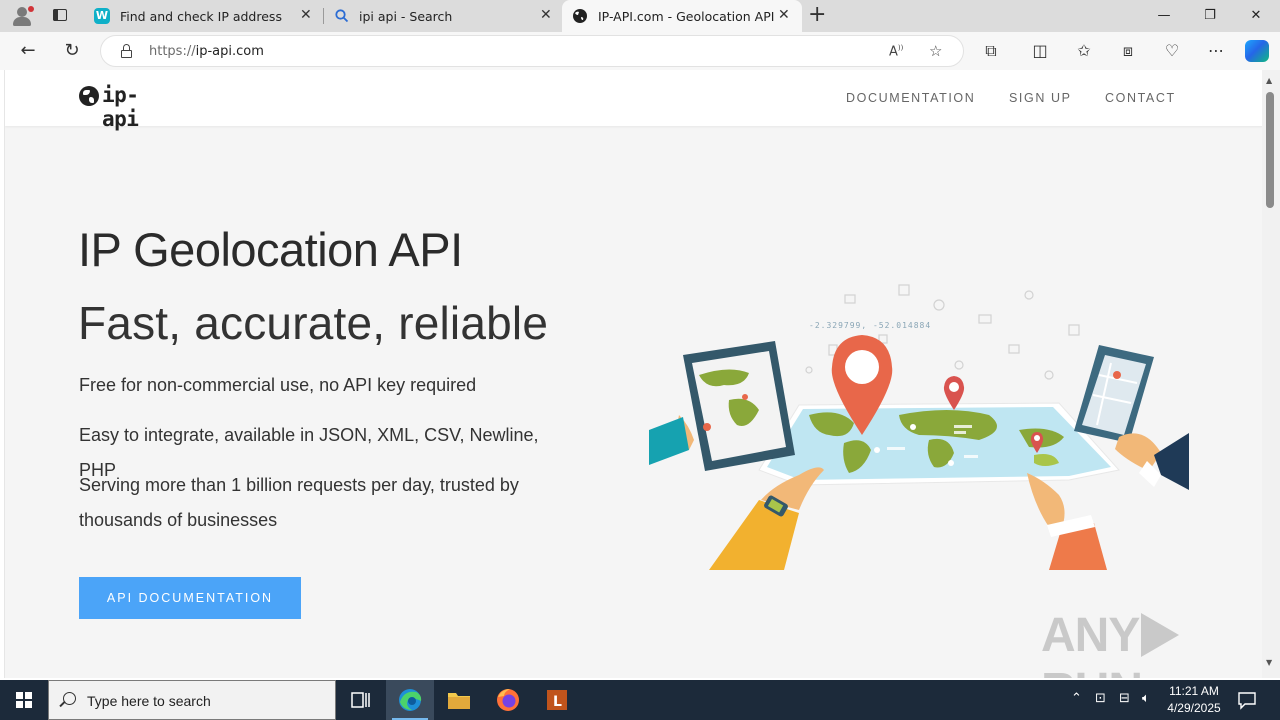  What do you see at coordinates (126, 51) in the screenshot?
I see `lock-icon` at bounding box center [126, 51].